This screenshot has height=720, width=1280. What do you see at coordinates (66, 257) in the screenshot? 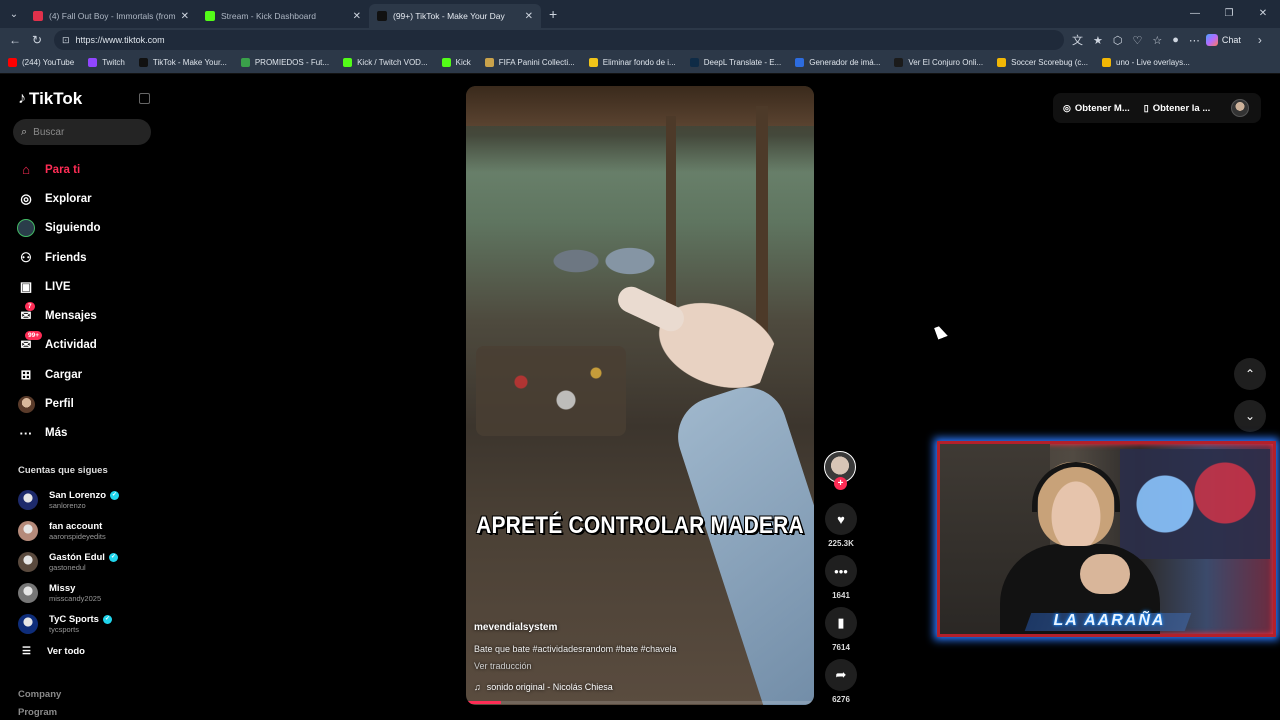
I see `sidebar-item-label: Friends` at bounding box center [66, 257].